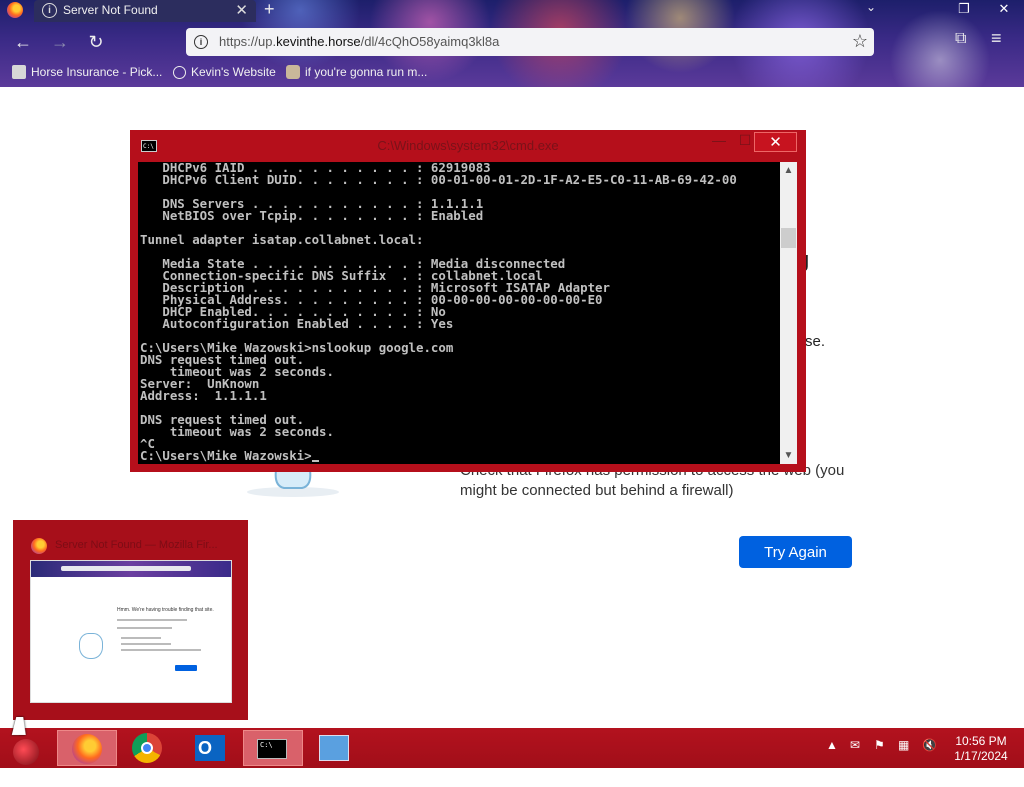 The height and width of the screenshot is (787, 1024). I want to click on url-host: kevinthe.horse, so click(318, 41).